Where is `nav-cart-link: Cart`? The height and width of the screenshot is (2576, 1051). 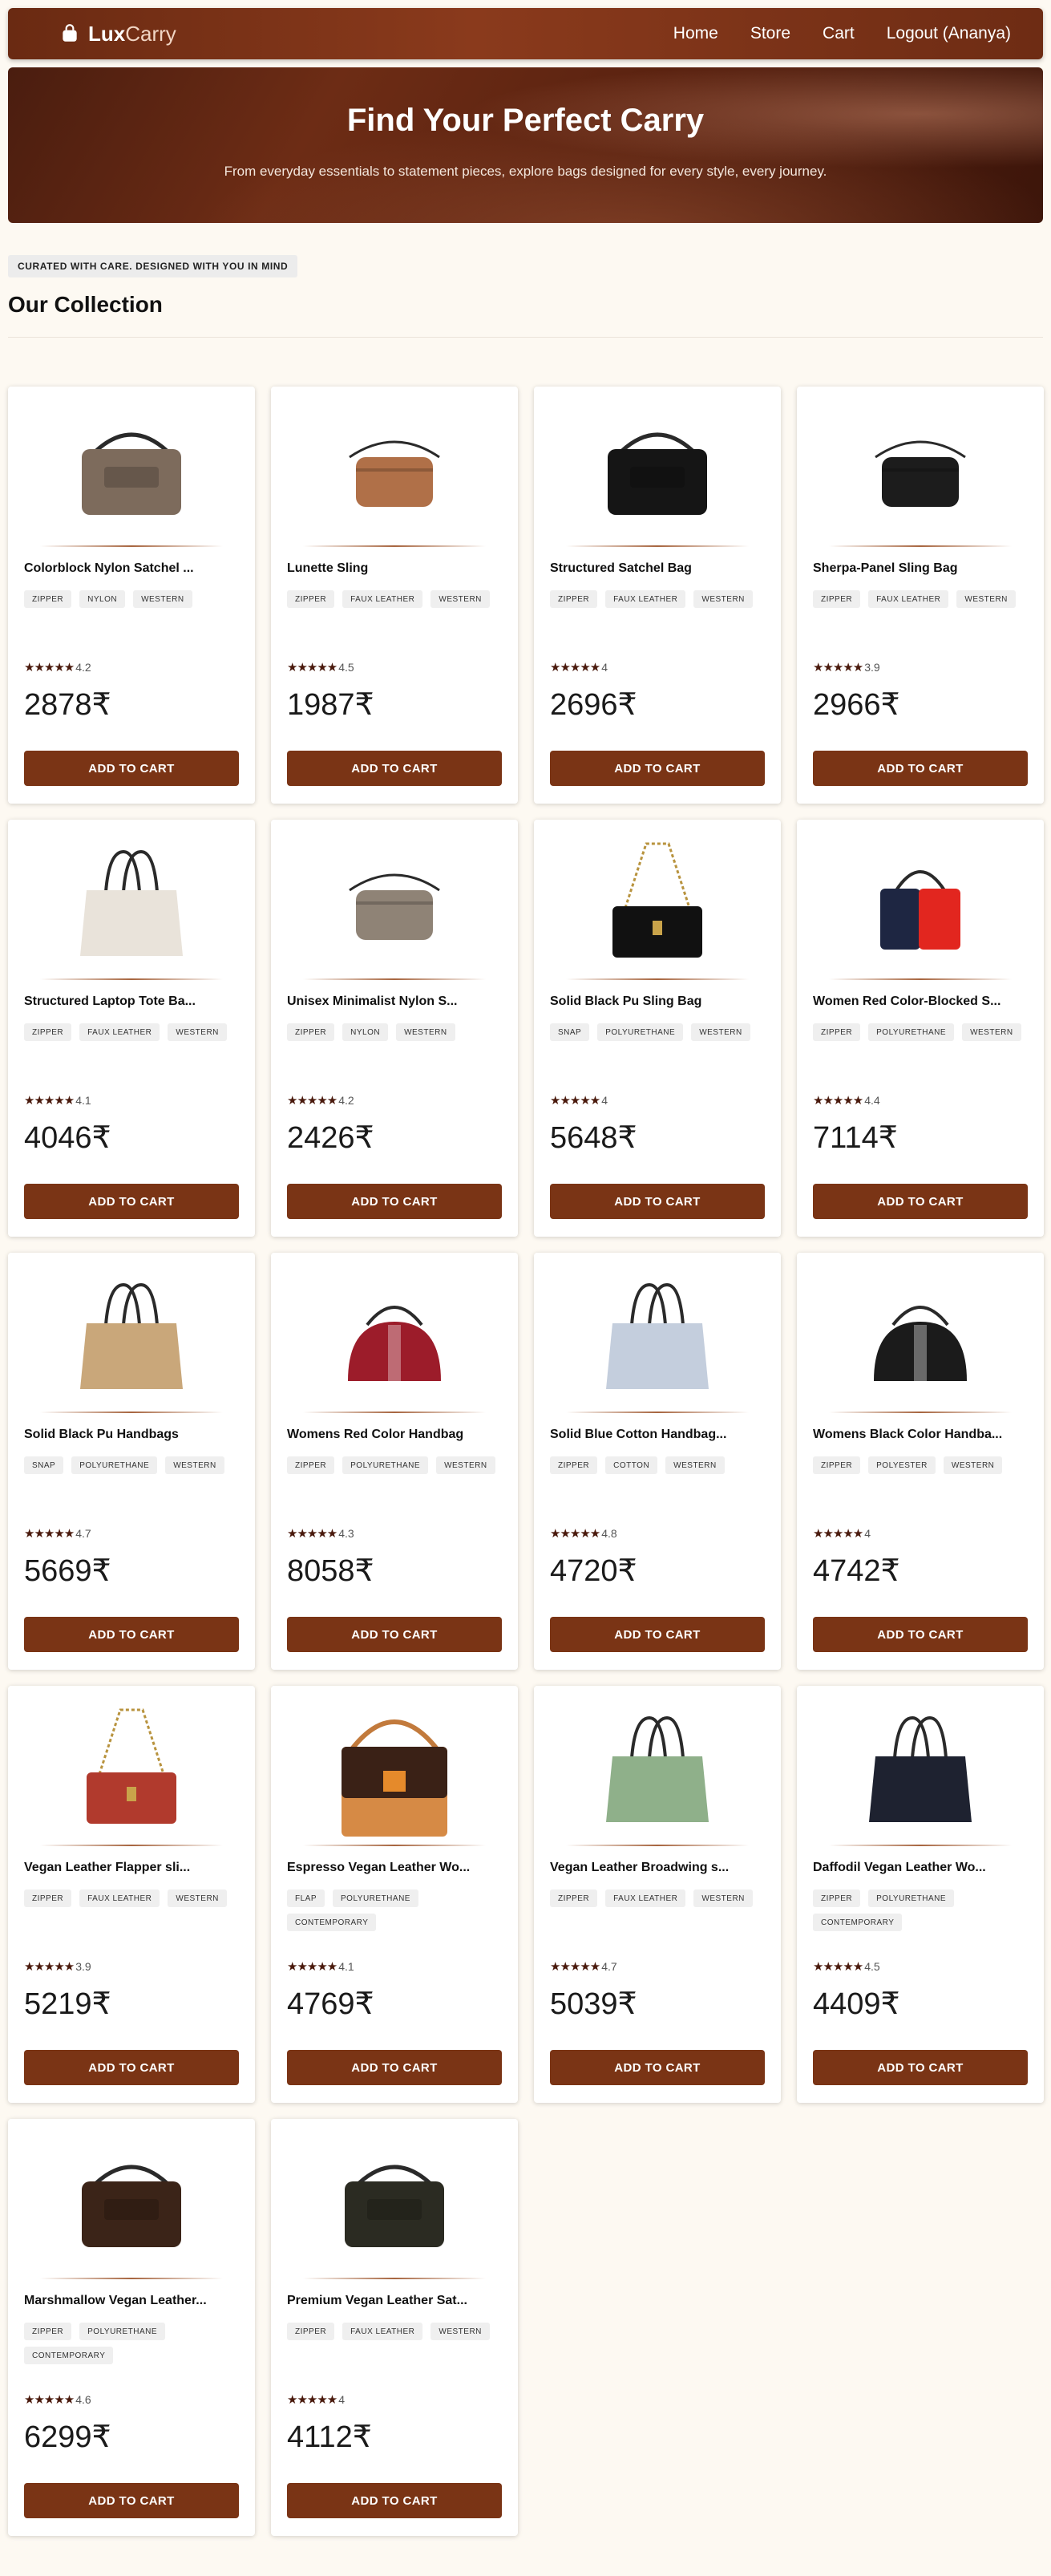 nav-cart-link: Cart is located at coordinates (839, 33).